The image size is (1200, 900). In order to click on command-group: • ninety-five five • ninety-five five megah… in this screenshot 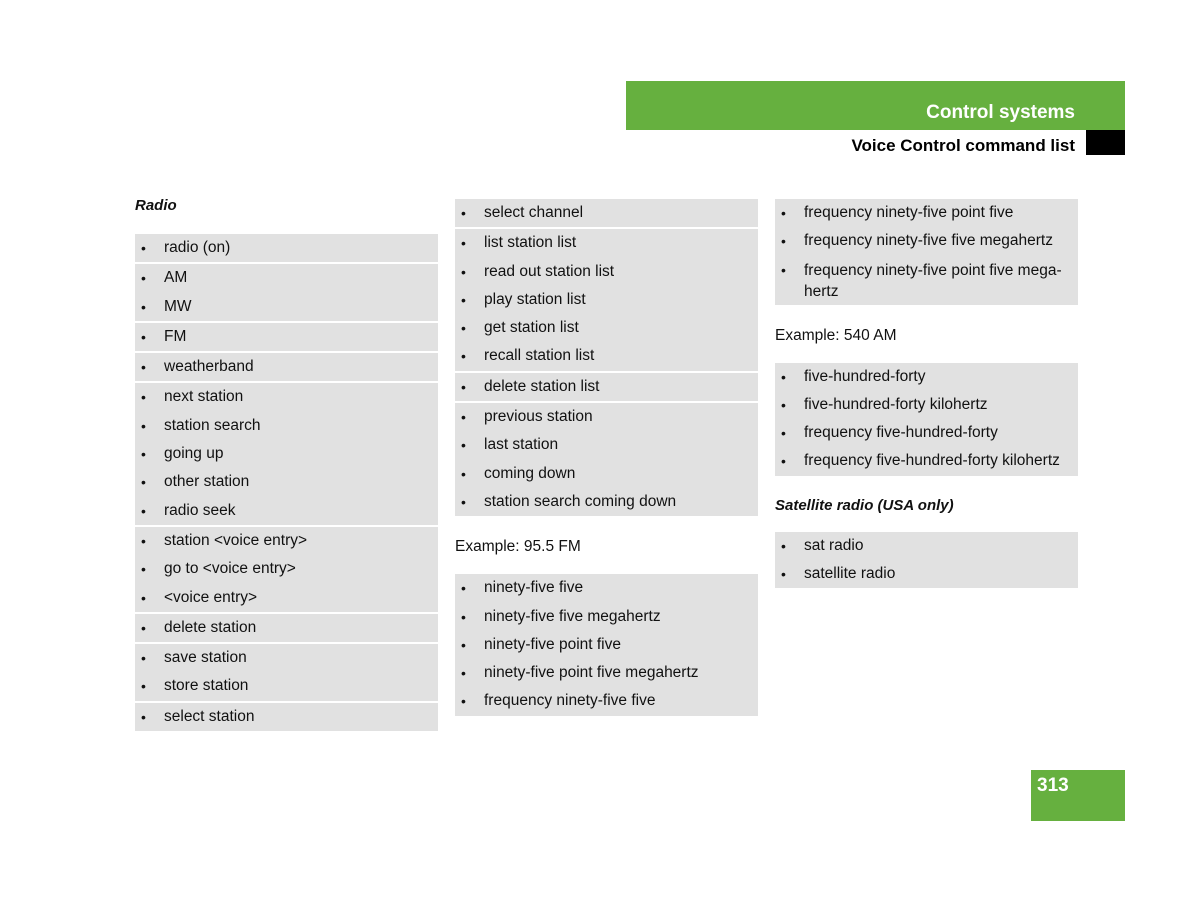, I will do `click(606, 645)`.